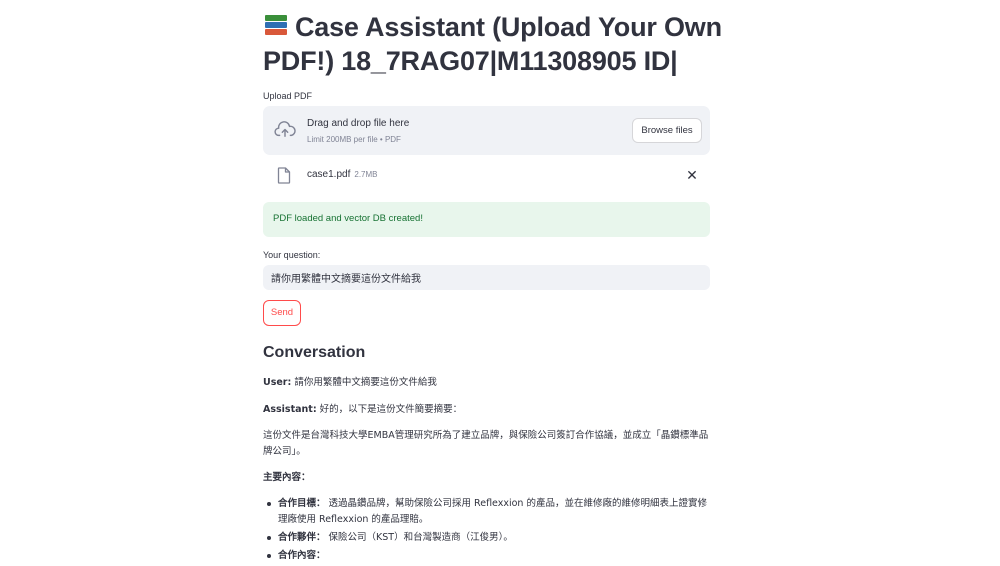 The width and height of the screenshot is (1000, 566). What do you see at coordinates (314, 352) in the screenshot?
I see `conversation-heading: Conversation` at bounding box center [314, 352].